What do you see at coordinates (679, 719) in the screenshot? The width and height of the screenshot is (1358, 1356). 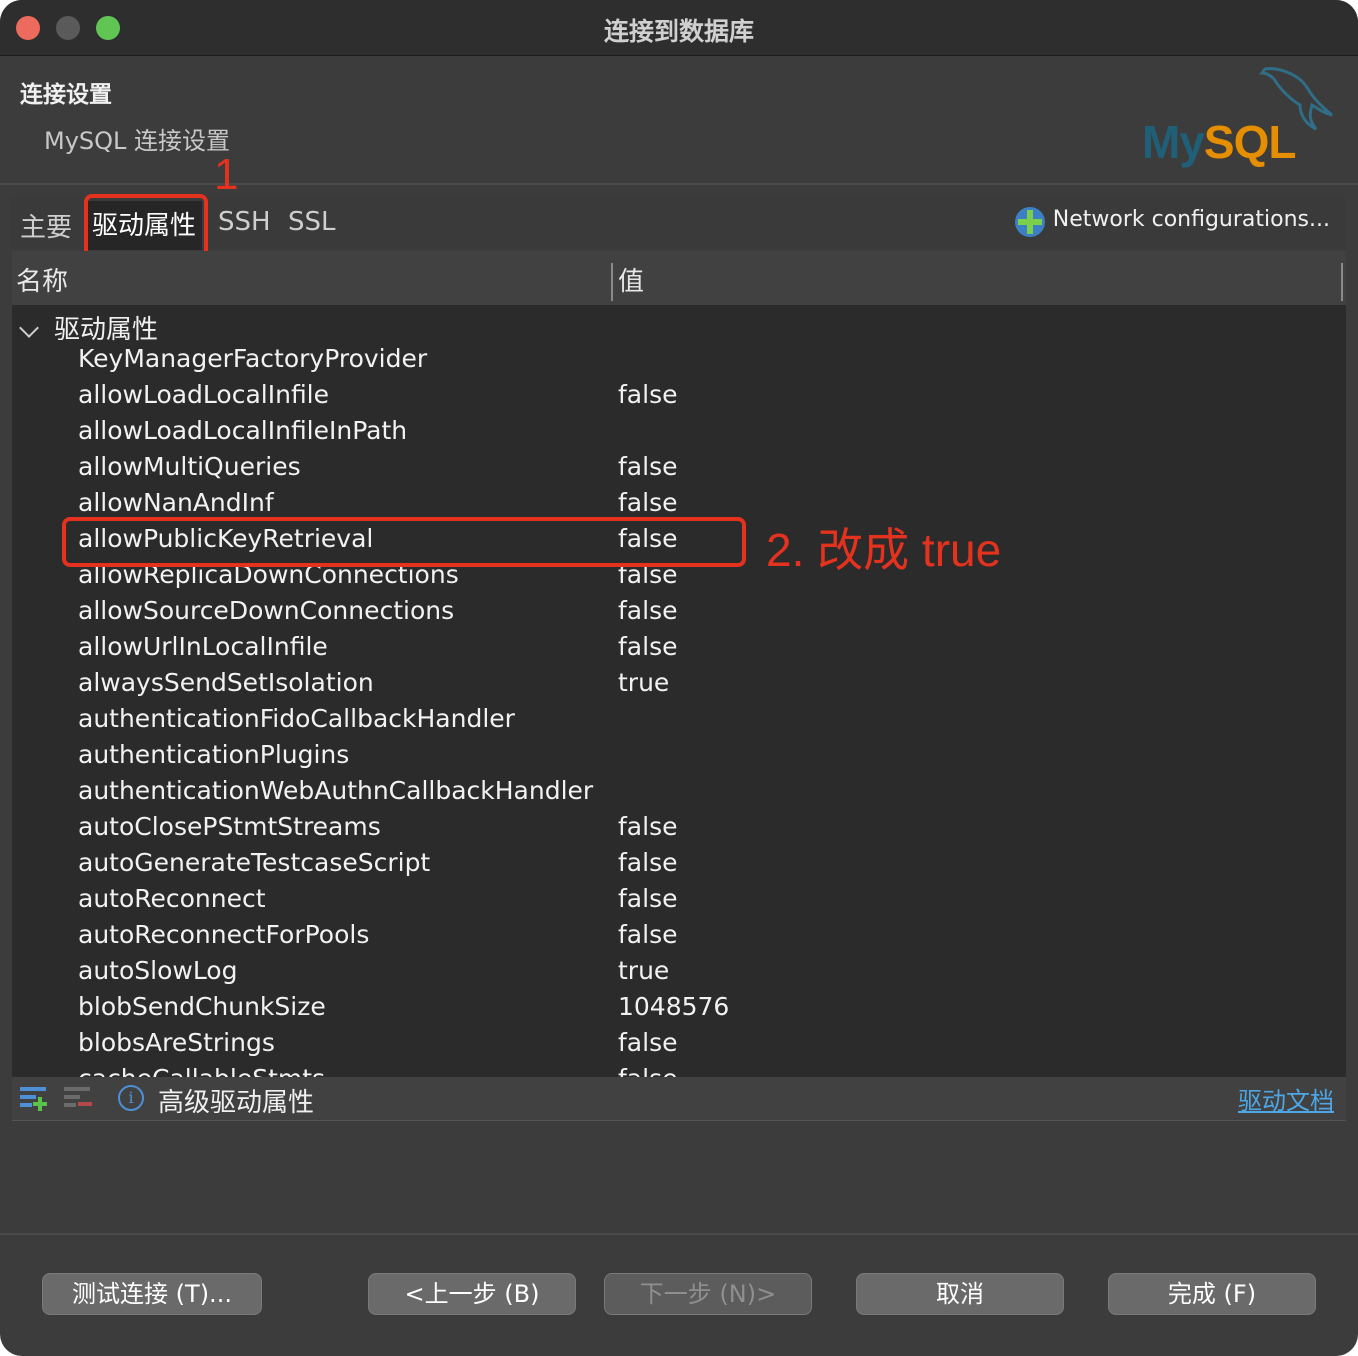 I see `table-row: authenticationFidoCallbackHandler` at bounding box center [679, 719].